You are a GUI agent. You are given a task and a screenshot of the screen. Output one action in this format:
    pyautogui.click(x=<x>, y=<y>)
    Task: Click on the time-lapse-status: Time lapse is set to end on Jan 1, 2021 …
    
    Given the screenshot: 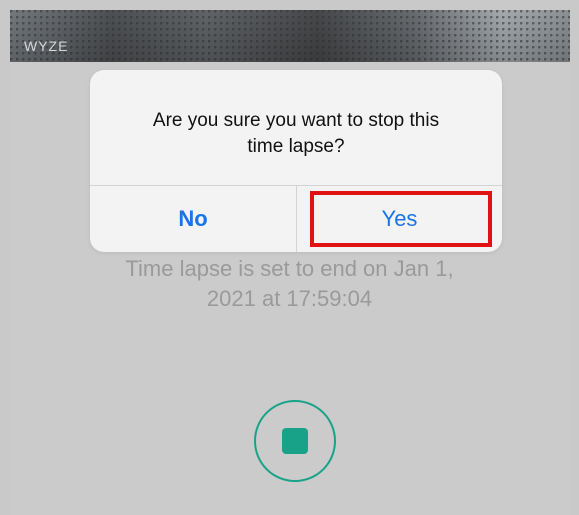 What is the action you would take?
    pyautogui.click(x=289, y=284)
    